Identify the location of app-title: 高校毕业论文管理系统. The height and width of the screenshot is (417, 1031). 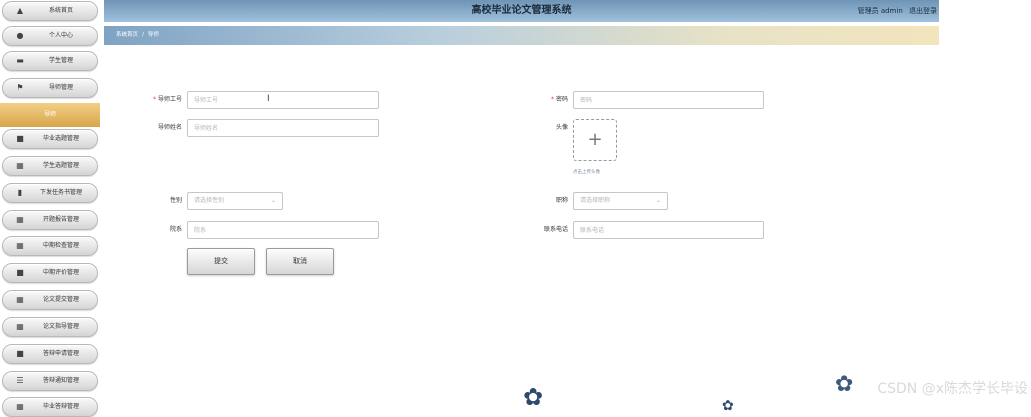
(521, 10).